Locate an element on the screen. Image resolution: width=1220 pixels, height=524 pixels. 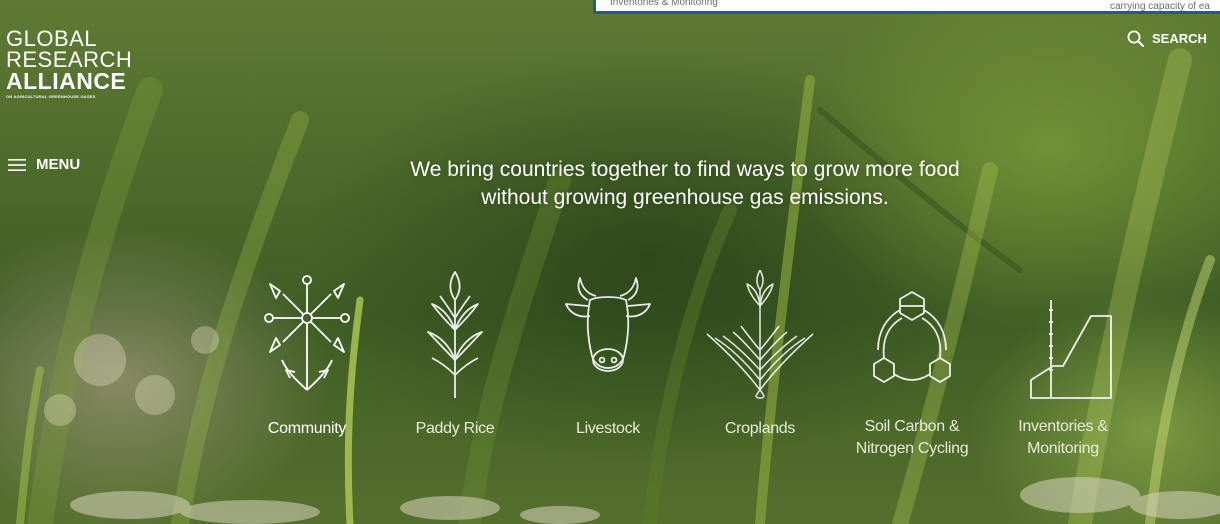
croplands-icon is located at coordinates (760, 334).